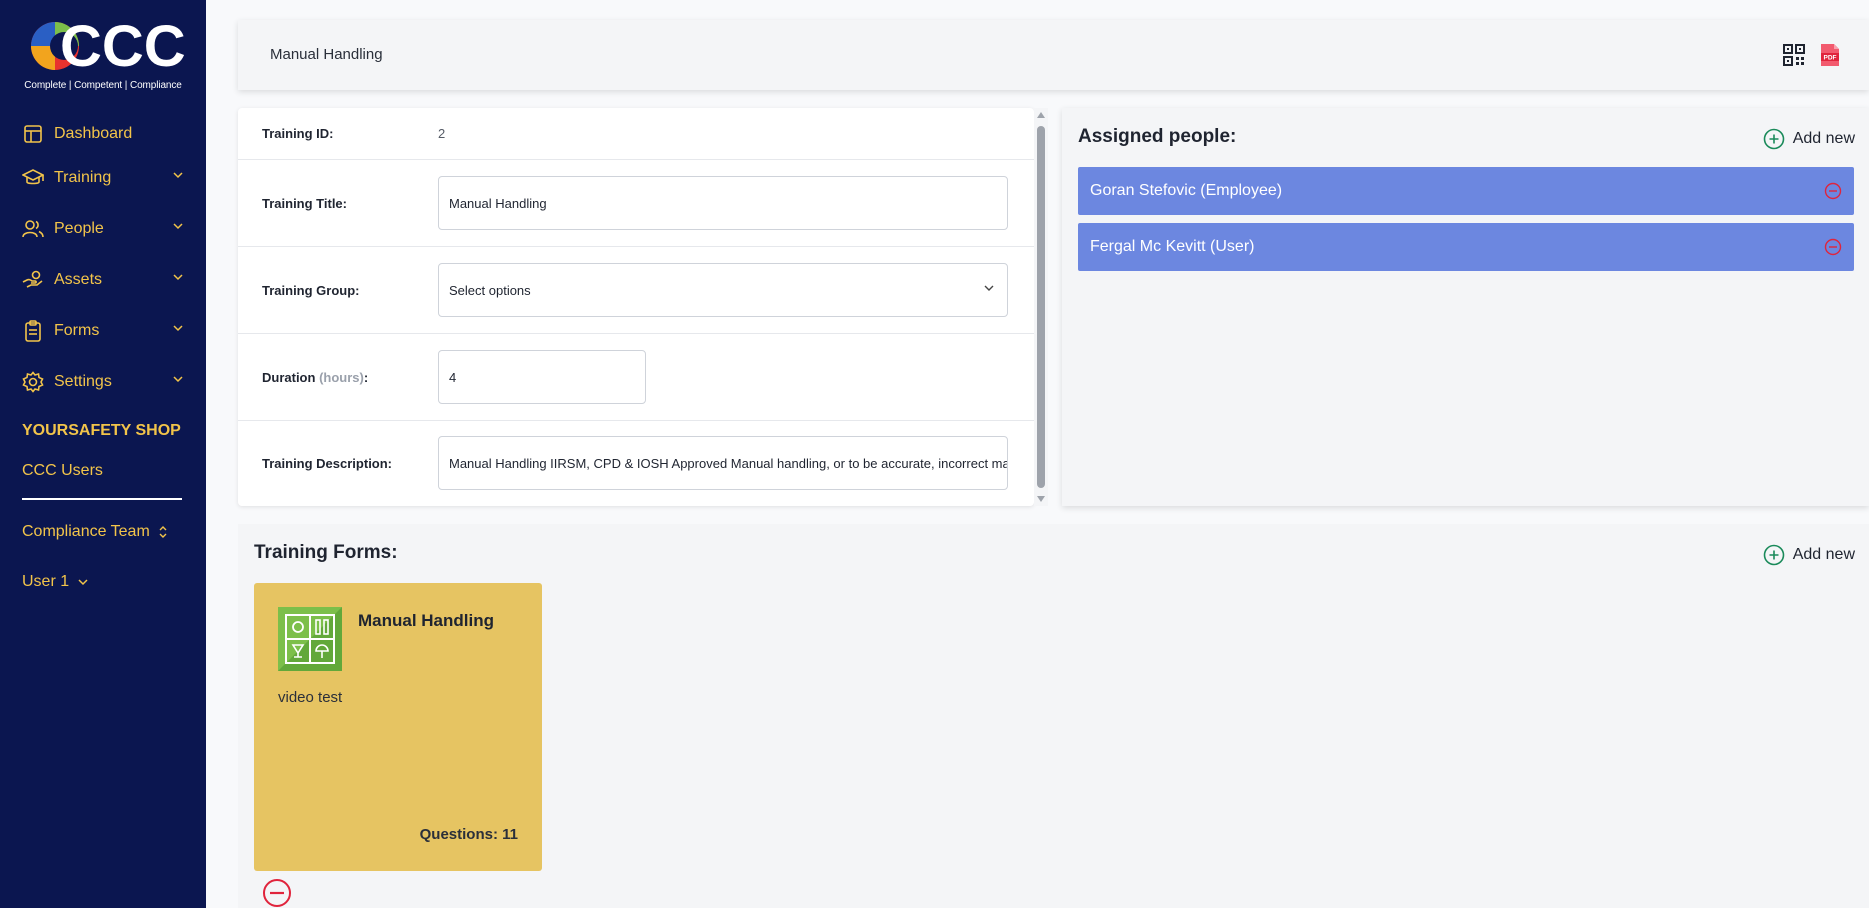 The height and width of the screenshot is (908, 1869). I want to click on duration-row: Duration (hours): 4, so click(636, 377).